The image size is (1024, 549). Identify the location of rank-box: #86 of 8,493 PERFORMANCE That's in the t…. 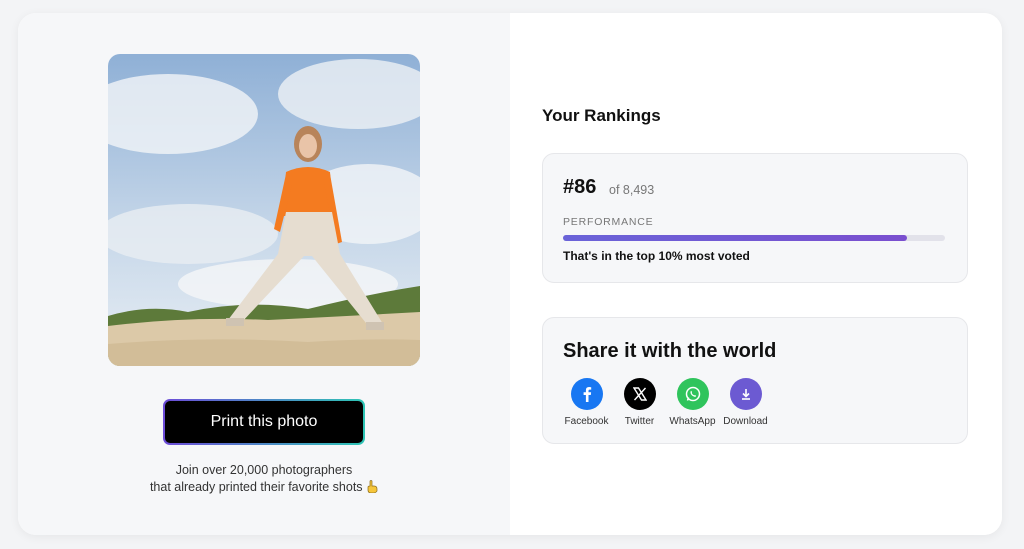
(755, 218).